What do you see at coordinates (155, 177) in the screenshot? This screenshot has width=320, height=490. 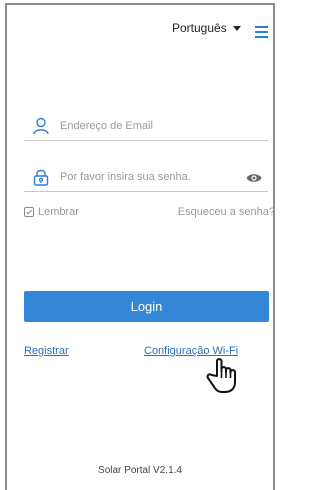 I see `password-input` at bounding box center [155, 177].